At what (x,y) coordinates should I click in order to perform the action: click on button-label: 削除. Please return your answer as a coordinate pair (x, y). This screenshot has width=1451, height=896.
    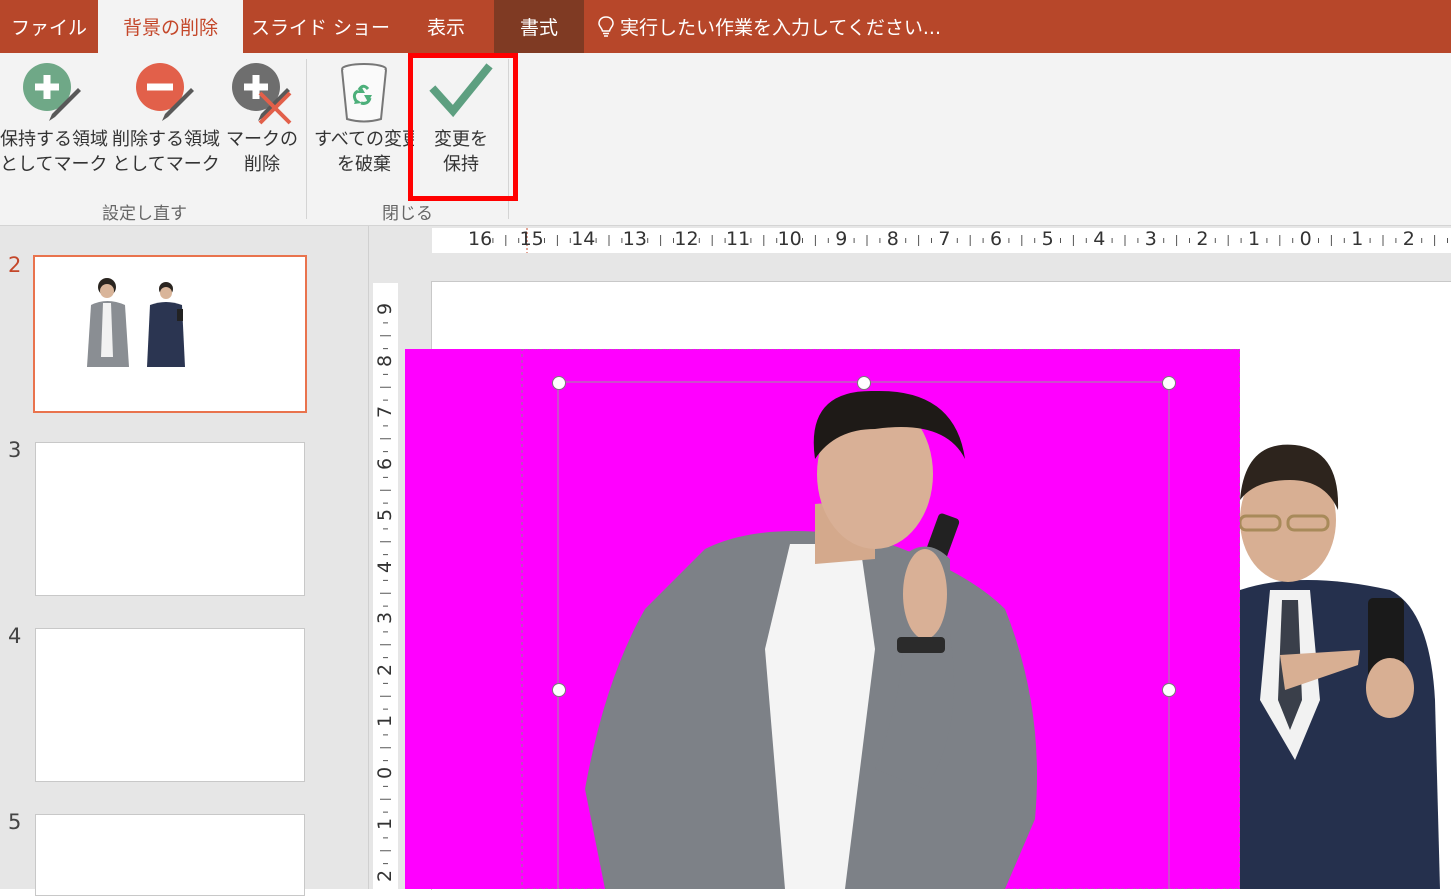
    Looking at the image, I should click on (262, 164).